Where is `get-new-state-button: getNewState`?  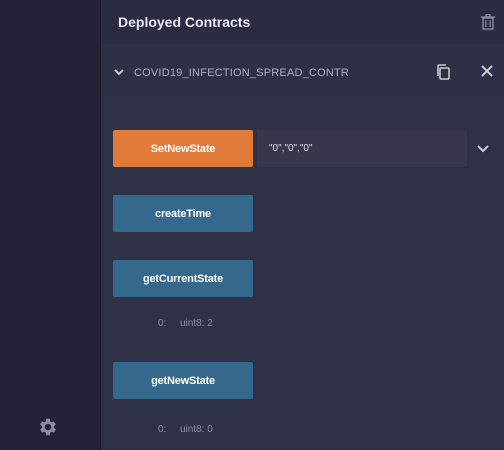
get-new-state-button: getNewState is located at coordinates (183, 380).